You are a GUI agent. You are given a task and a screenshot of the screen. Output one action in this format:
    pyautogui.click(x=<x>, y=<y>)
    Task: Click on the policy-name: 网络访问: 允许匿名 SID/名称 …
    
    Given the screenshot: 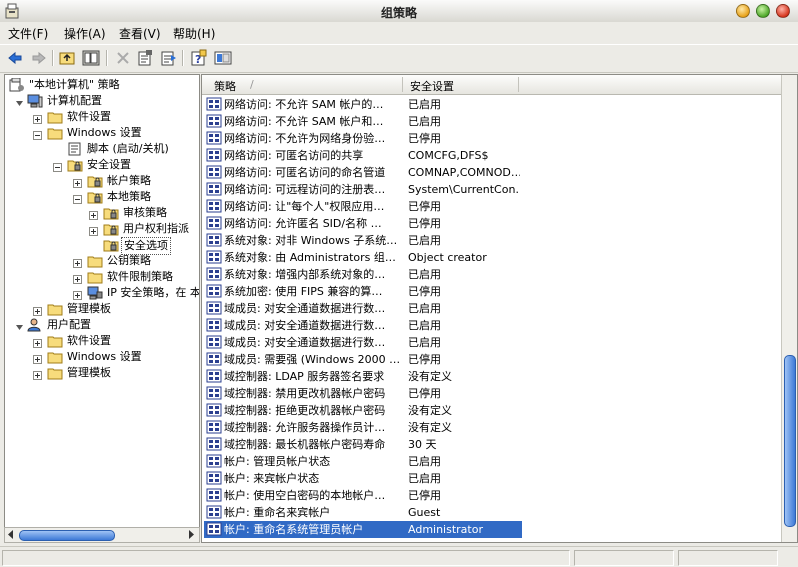 What is the action you would take?
    pyautogui.click(x=303, y=223)
    